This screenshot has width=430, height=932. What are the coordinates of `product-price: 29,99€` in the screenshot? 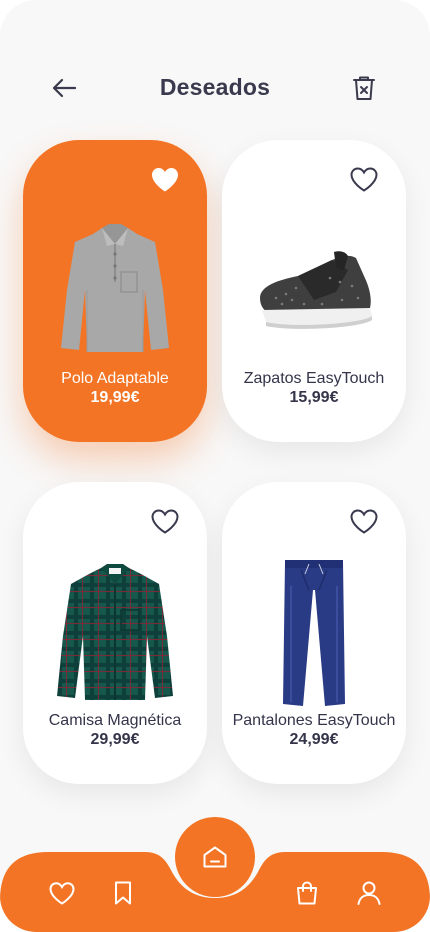 It's located at (115, 739).